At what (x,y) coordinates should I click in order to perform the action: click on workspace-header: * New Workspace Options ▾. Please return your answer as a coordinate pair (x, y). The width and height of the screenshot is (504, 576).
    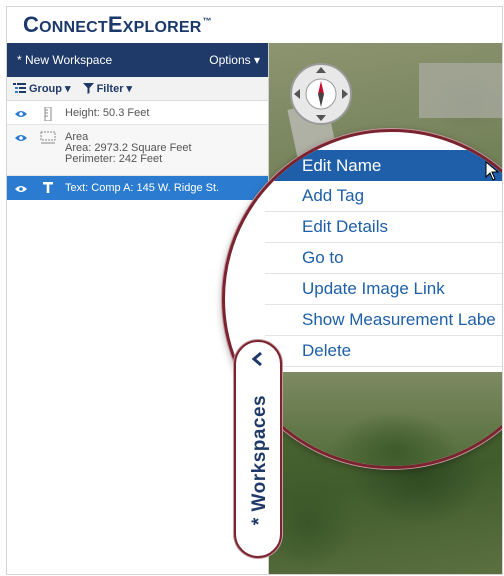
    Looking at the image, I should click on (137, 60).